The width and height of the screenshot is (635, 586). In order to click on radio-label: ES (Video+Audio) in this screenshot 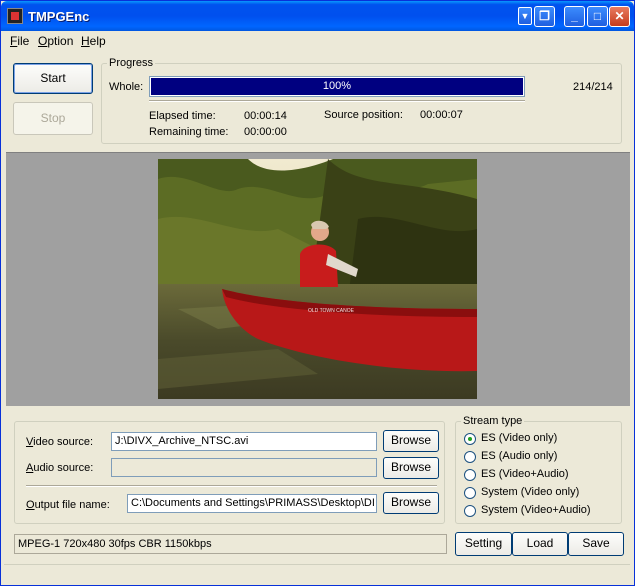, I will do `click(525, 474)`.